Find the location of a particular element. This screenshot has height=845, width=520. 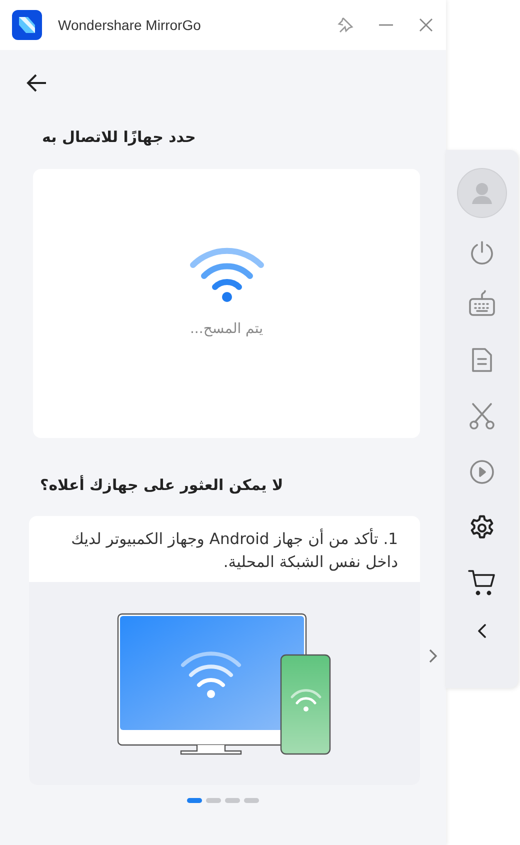

window-title: Wondershare MirrorGo is located at coordinates (129, 25).